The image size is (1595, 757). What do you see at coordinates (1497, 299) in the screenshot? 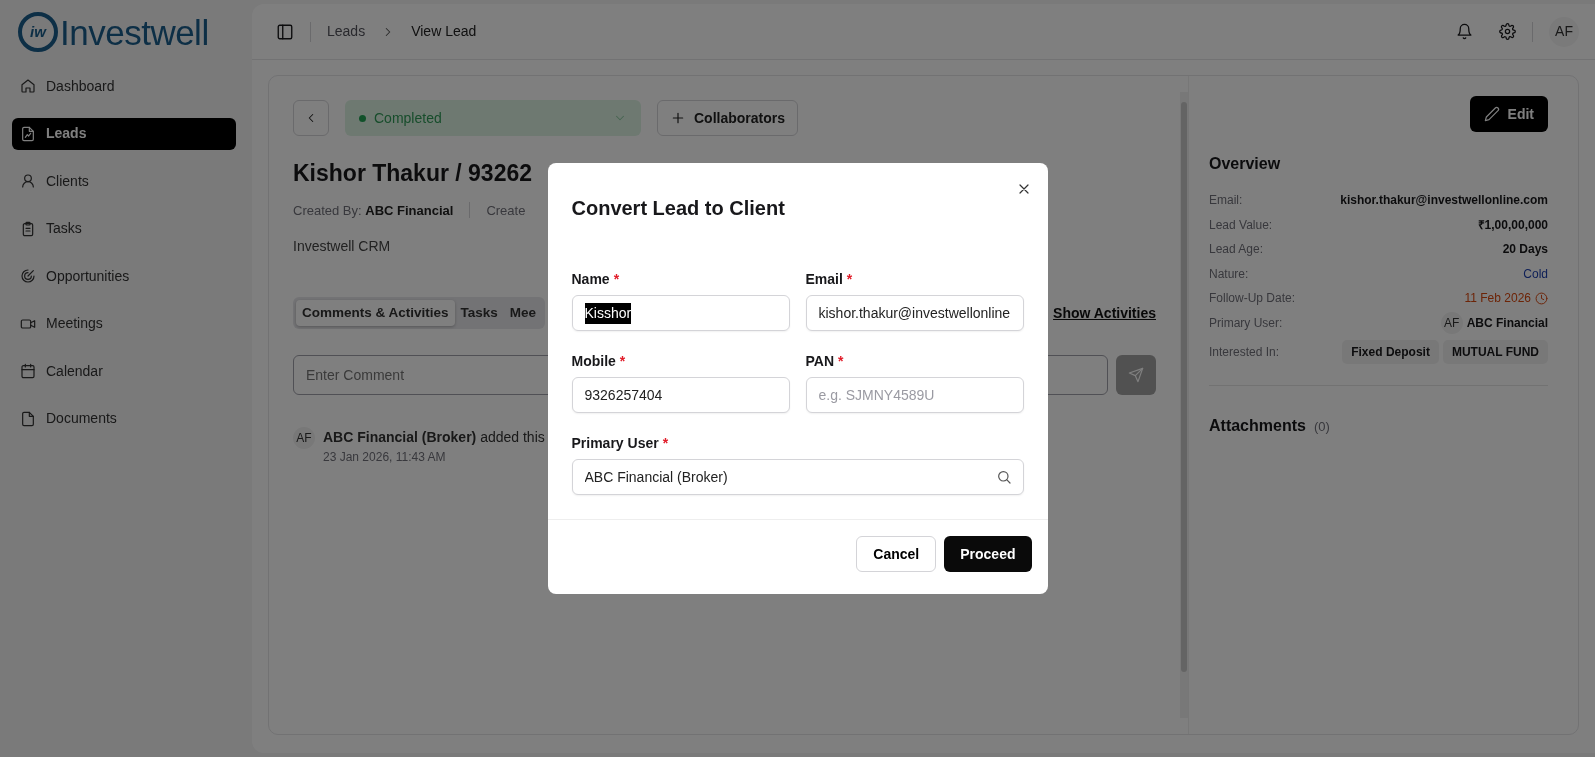
I see `date-value: 11 Feb 2026` at bounding box center [1497, 299].